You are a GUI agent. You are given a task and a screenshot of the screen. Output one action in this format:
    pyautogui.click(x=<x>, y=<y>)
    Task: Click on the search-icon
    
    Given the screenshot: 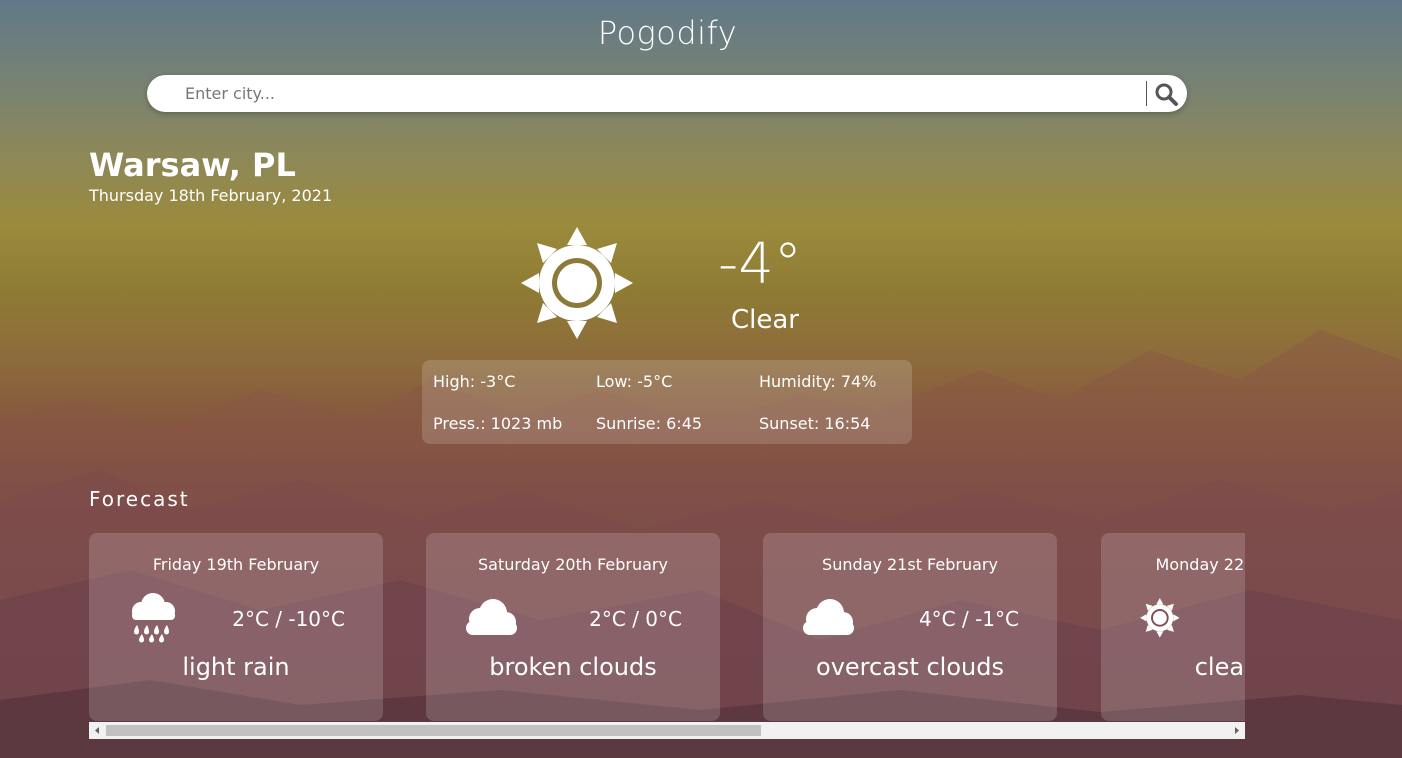 What is the action you would take?
    pyautogui.click(x=1166, y=94)
    